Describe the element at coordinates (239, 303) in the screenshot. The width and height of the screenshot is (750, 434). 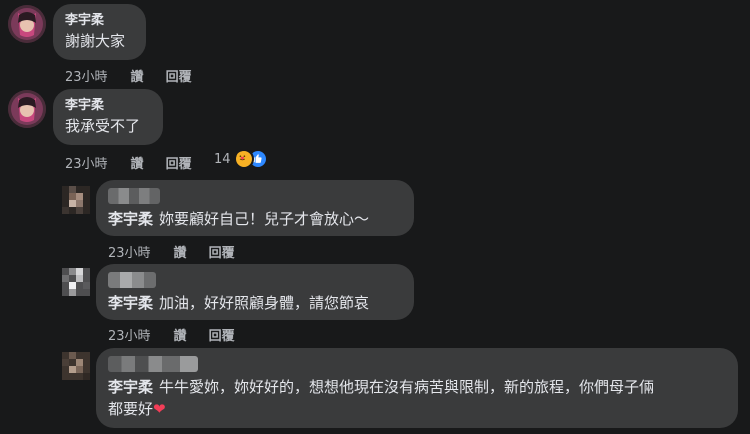
I see `reply-text: 李宇柔 加油，好好照顧身體，請您節哀` at that location.